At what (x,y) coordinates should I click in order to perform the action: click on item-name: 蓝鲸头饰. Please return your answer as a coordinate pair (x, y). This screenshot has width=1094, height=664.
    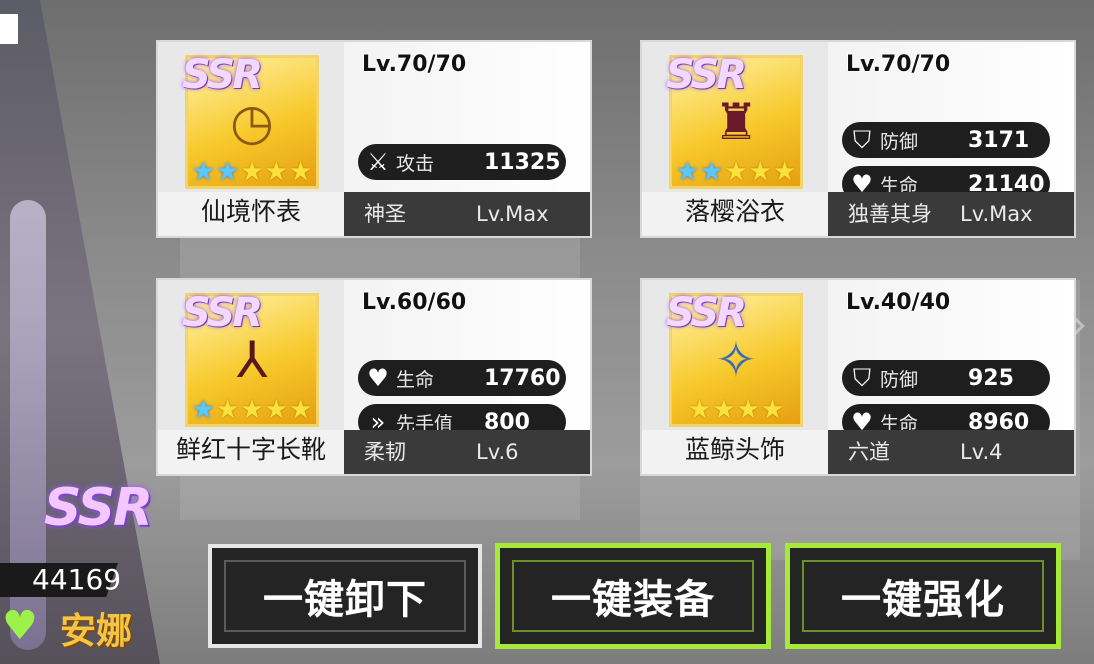
    Looking at the image, I should click on (735, 452).